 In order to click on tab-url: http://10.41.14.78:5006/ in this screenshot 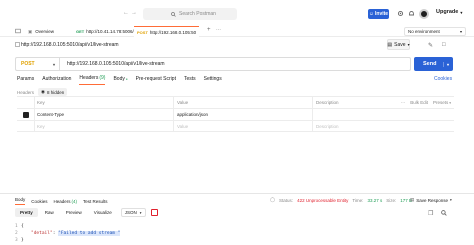, I will do `click(110, 31)`.